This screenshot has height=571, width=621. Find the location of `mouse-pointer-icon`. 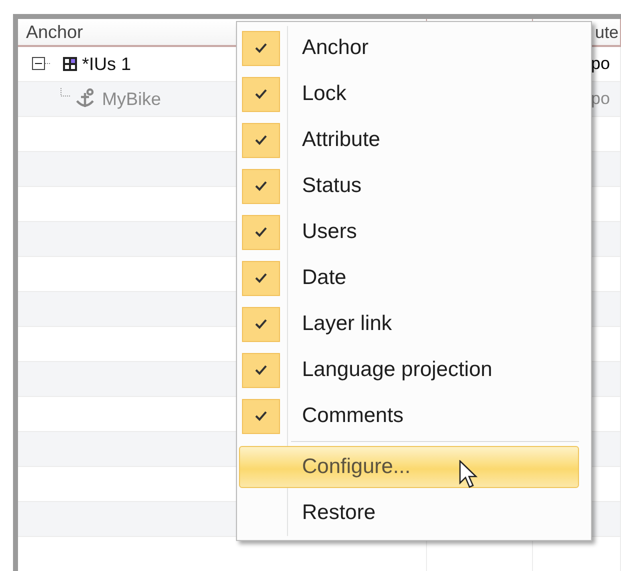

mouse-pointer-icon is located at coordinates (469, 475).